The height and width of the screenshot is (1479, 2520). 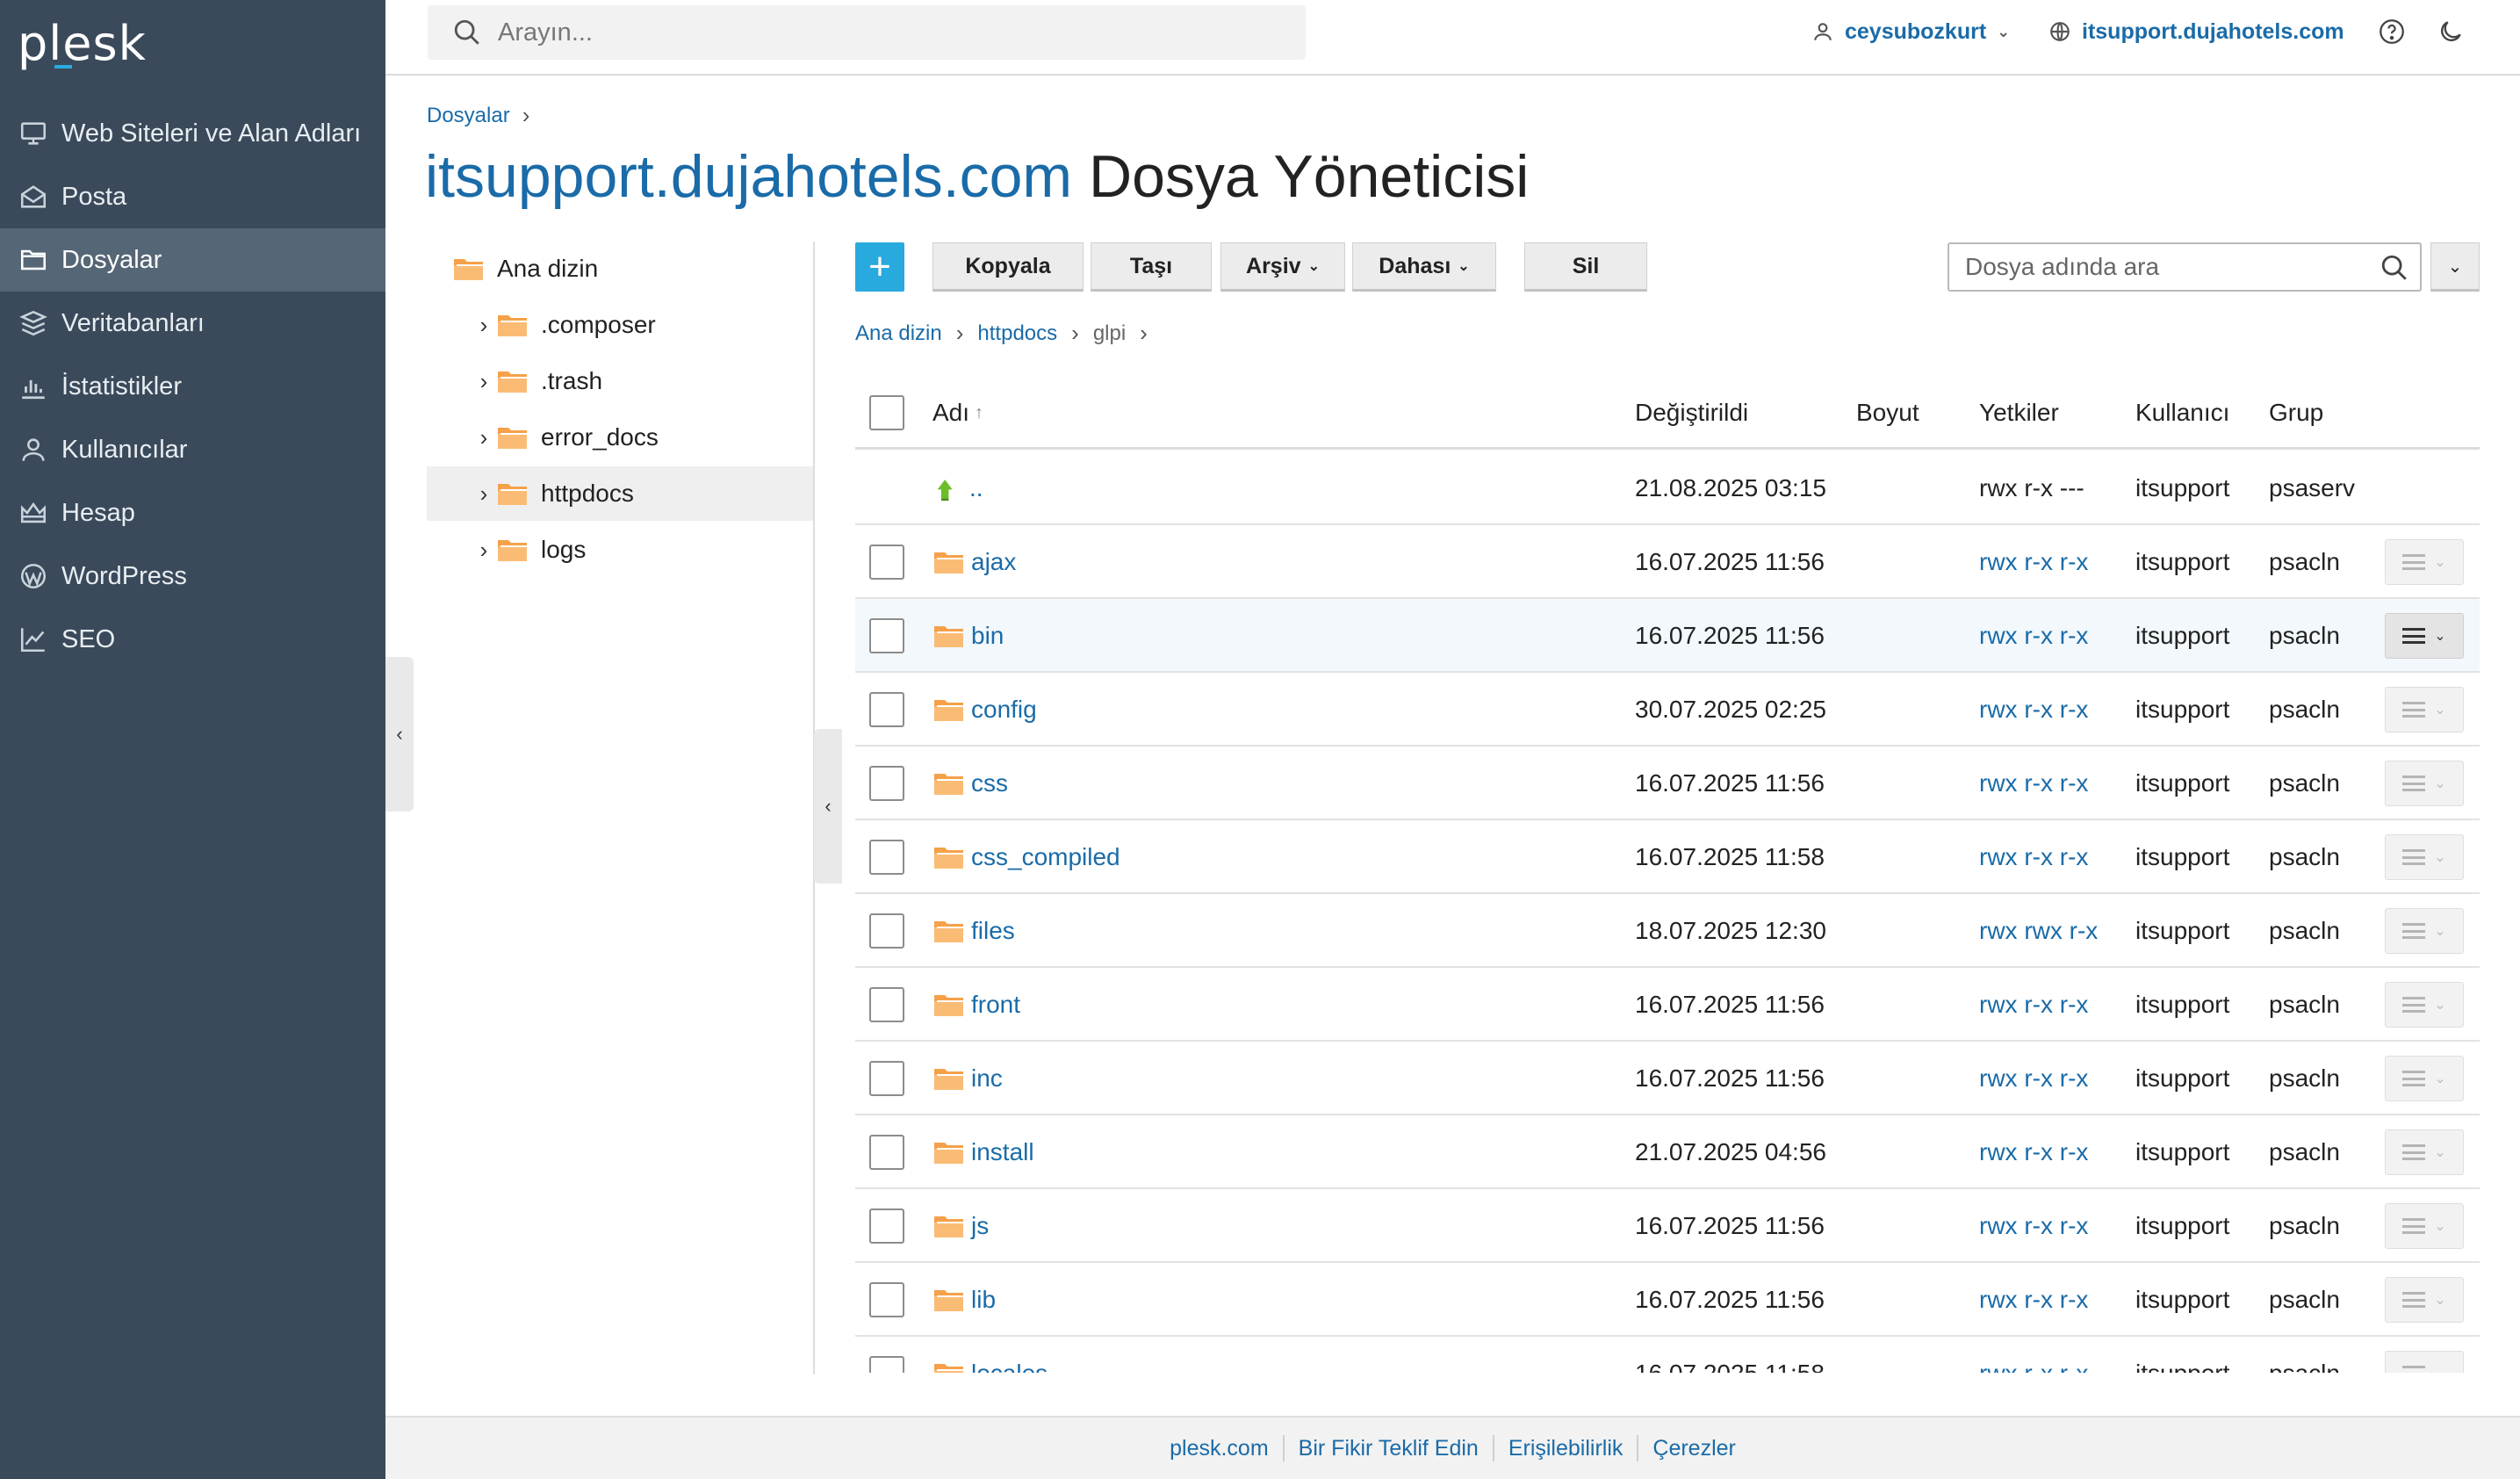 I want to click on delete-button: Sil, so click(x=1585, y=267).